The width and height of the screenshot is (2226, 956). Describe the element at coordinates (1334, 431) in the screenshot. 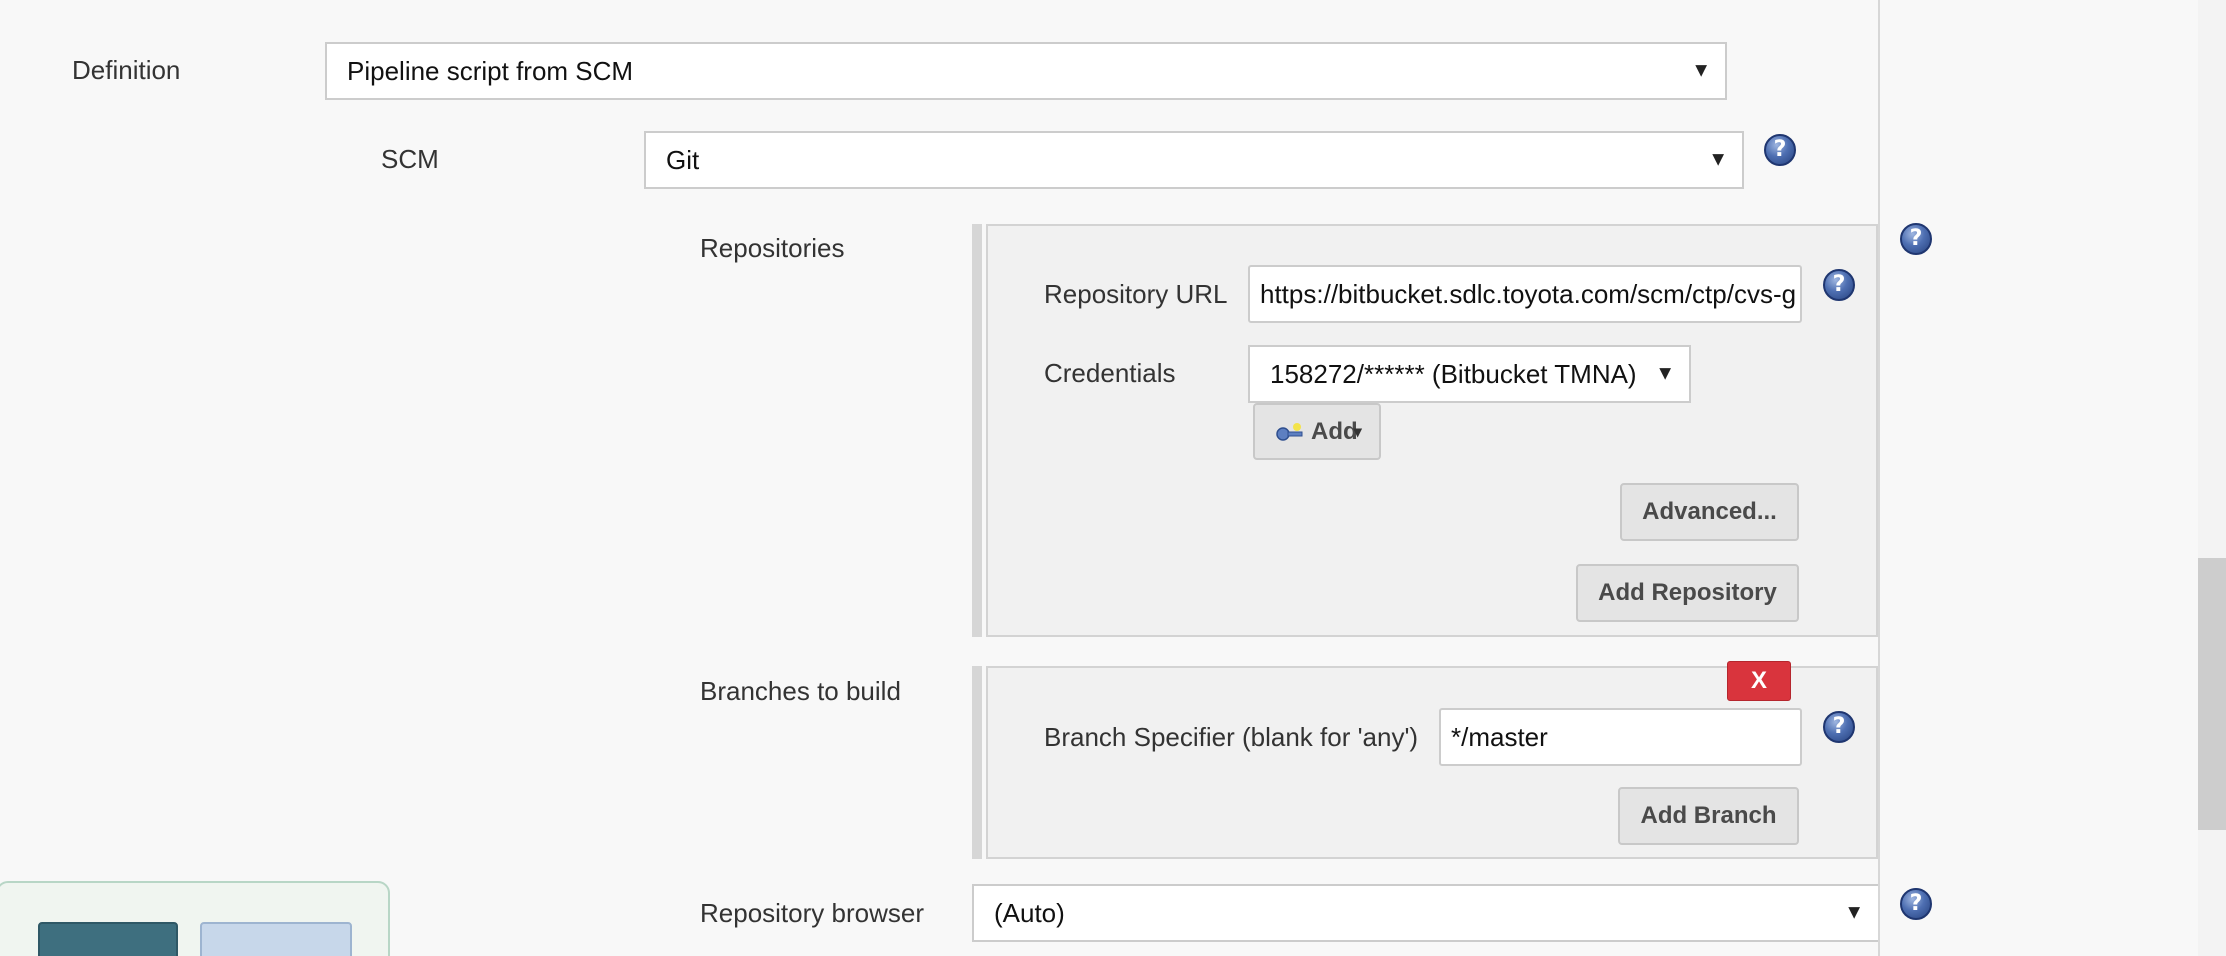

I see `add-credentials-label: Add` at that location.